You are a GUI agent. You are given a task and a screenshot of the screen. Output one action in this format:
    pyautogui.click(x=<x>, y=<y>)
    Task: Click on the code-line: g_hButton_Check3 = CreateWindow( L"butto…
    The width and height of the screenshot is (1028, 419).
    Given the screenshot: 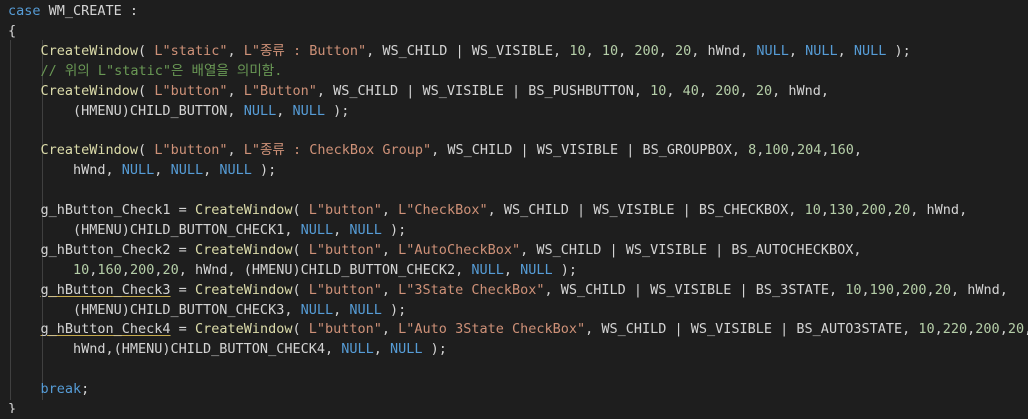 What is the action you would take?
    pyautogui.click(x=524, y=290)
    